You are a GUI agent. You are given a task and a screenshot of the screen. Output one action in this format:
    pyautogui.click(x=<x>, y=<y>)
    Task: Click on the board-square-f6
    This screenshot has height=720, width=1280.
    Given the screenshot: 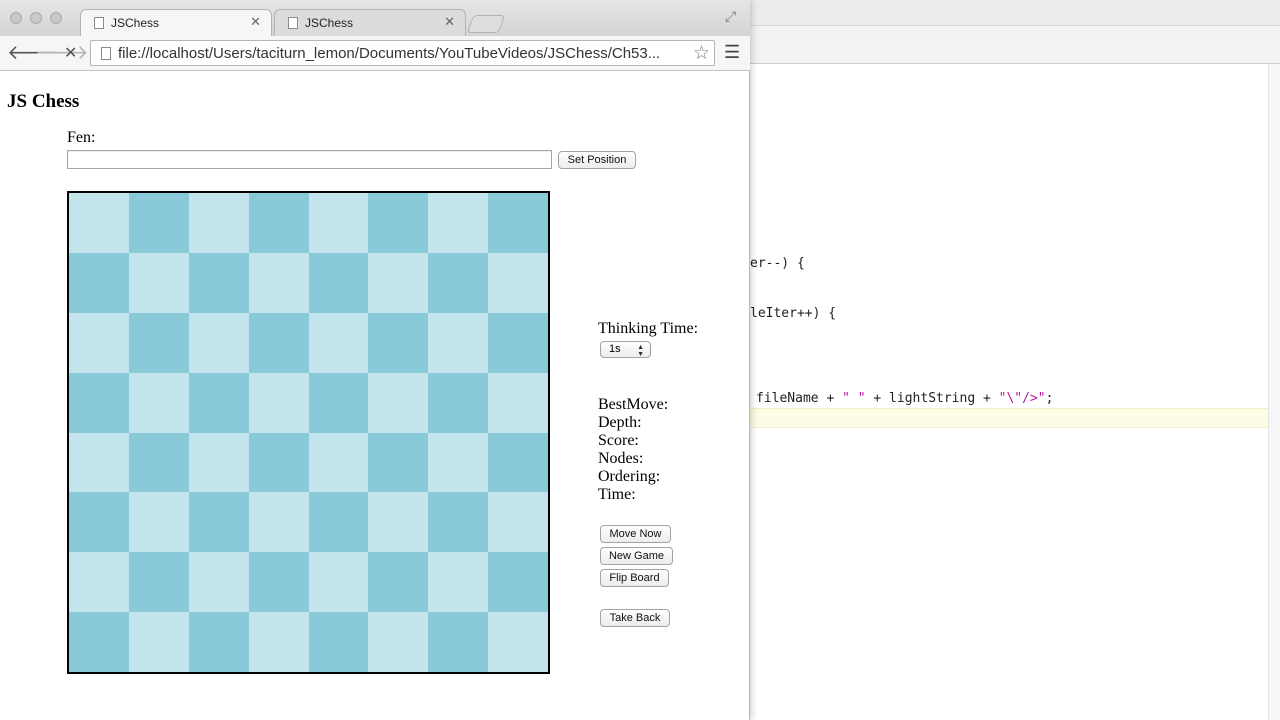 What is the action you would take?
    pyautogui.click(x=398, y=342)
    